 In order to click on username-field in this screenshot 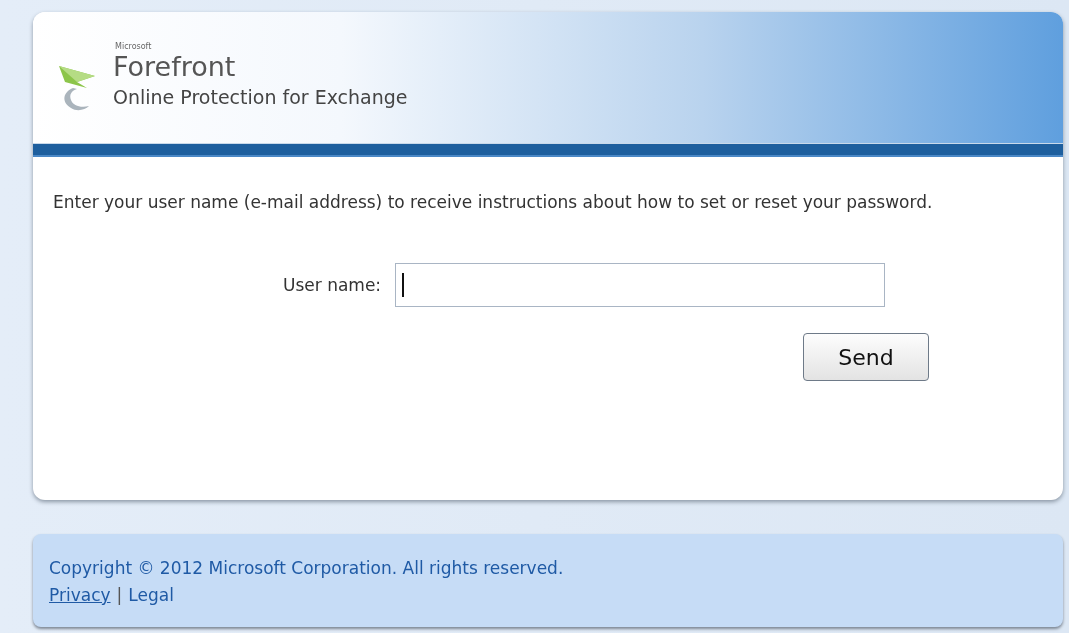, I will do `click(640, 285)`.